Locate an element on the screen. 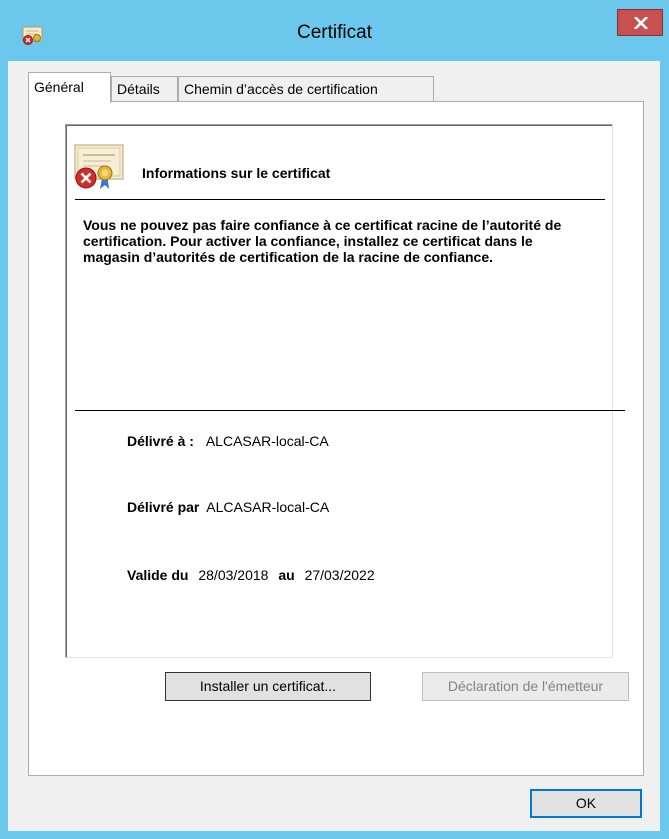 The image size is (669, 839). issued-by-label: Délivré par is located at coordinates (163, 507).